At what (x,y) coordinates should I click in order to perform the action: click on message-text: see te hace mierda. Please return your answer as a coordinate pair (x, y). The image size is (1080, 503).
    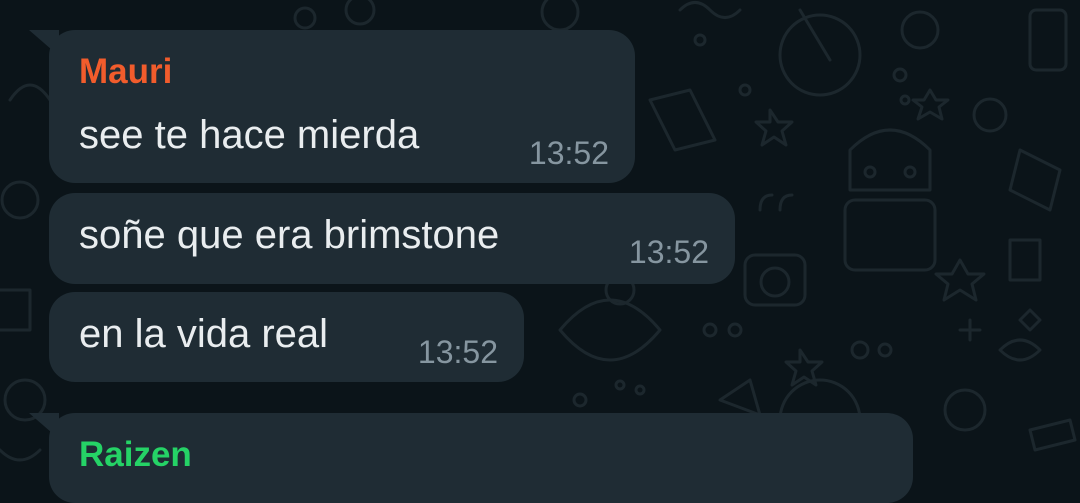
    Looking at the image, I should click on (249, 135).